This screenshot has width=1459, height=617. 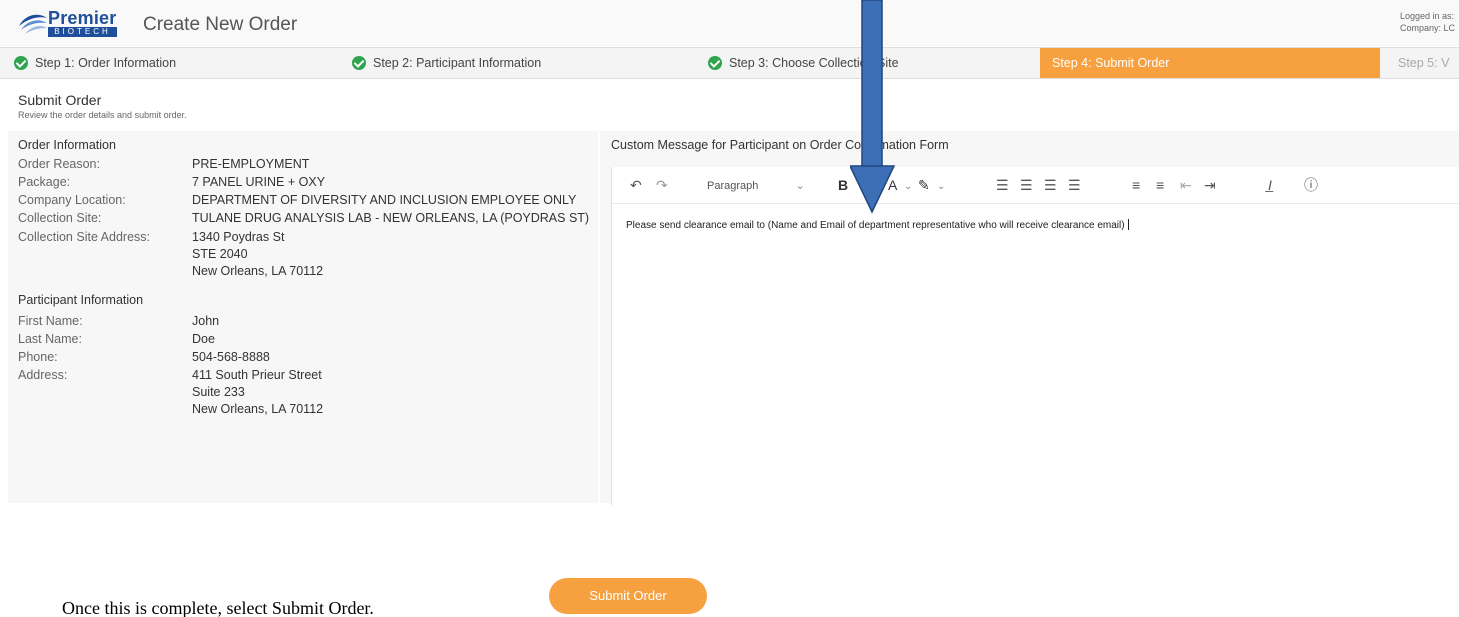 What do you see at coordinates (924, 185) in the screenshot?
I see `highlight-icon: ✎` at bounding box center [924, 185].